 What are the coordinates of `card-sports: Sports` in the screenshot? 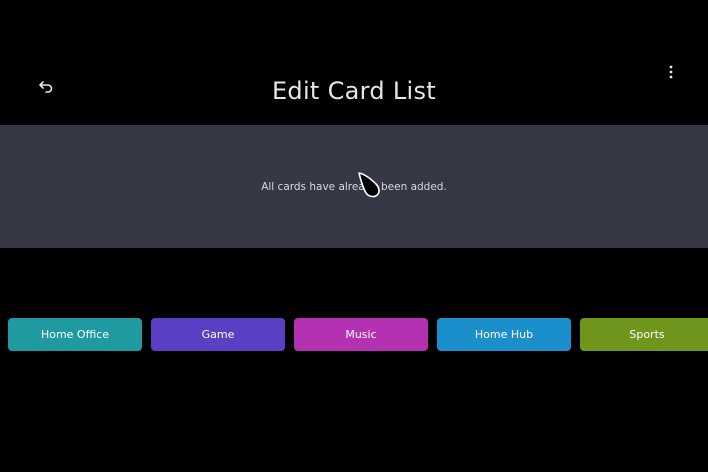 It's located at (644, 334).